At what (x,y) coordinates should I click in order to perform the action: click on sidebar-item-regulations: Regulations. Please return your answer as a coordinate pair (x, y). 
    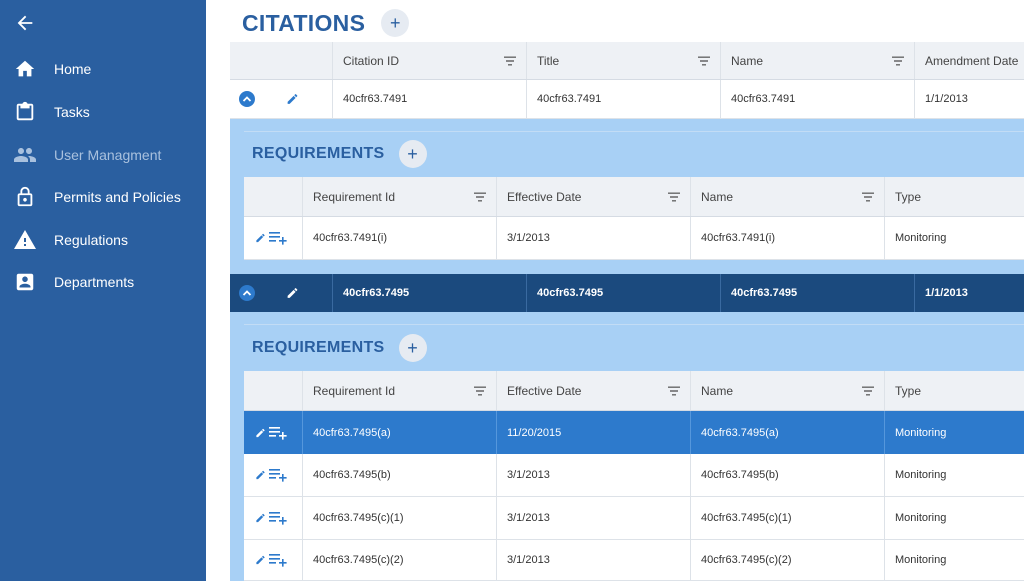
    Looking at the image, I should click on (103, 240).